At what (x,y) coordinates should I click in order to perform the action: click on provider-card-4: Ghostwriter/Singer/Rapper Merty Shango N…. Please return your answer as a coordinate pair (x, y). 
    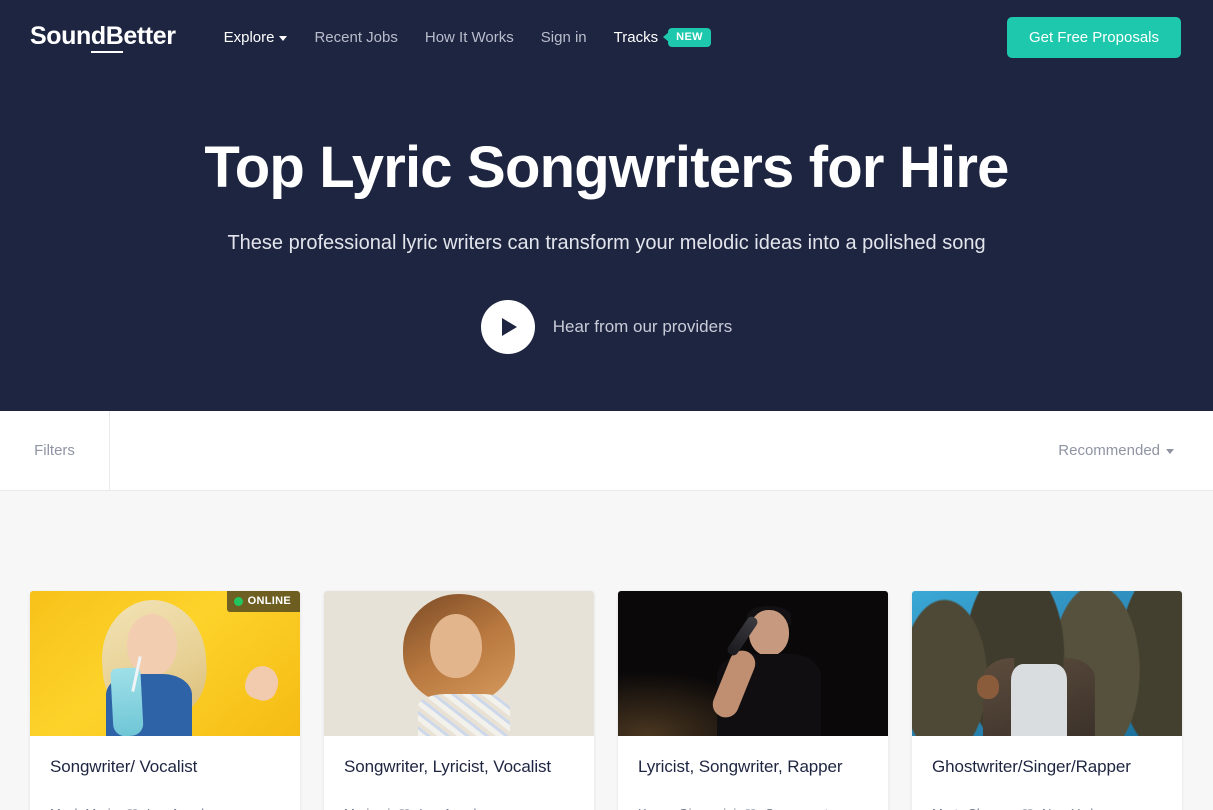
    Looking at the image, I should click on (1047, 700).